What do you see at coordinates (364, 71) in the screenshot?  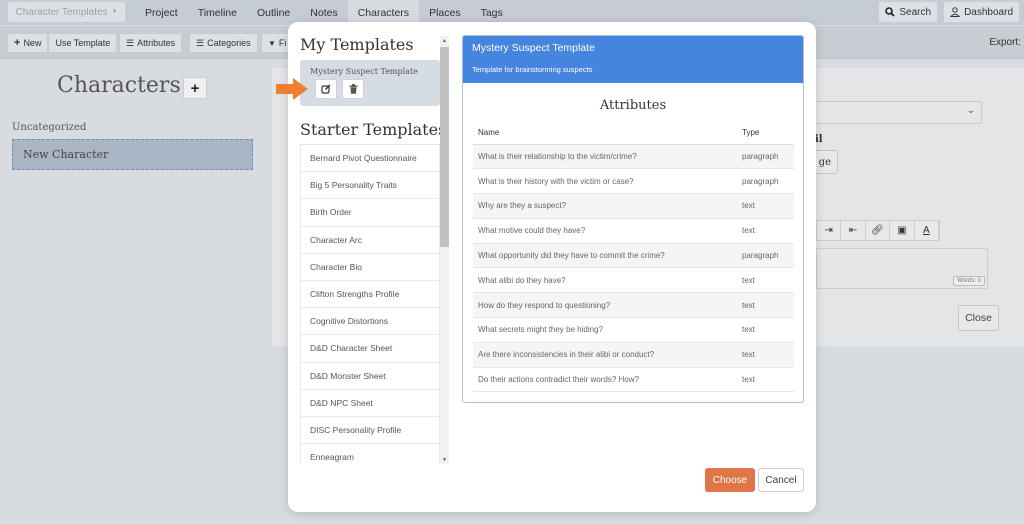 I see `my-template-name: Mystery Suspect Template` at bounding box center [364, 71].